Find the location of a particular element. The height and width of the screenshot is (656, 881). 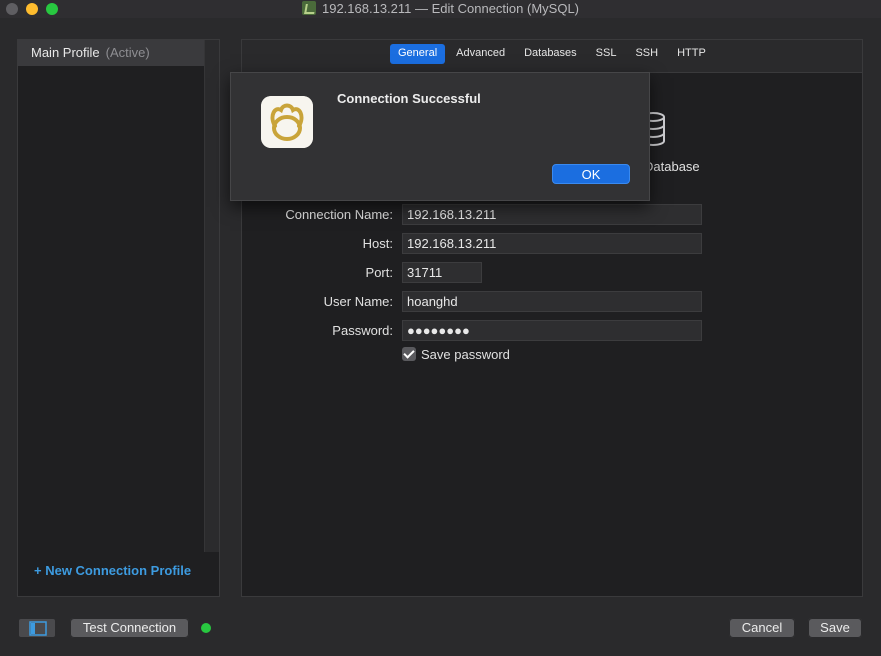

cancel-button: Cancel is located at coordinates (762, 628).